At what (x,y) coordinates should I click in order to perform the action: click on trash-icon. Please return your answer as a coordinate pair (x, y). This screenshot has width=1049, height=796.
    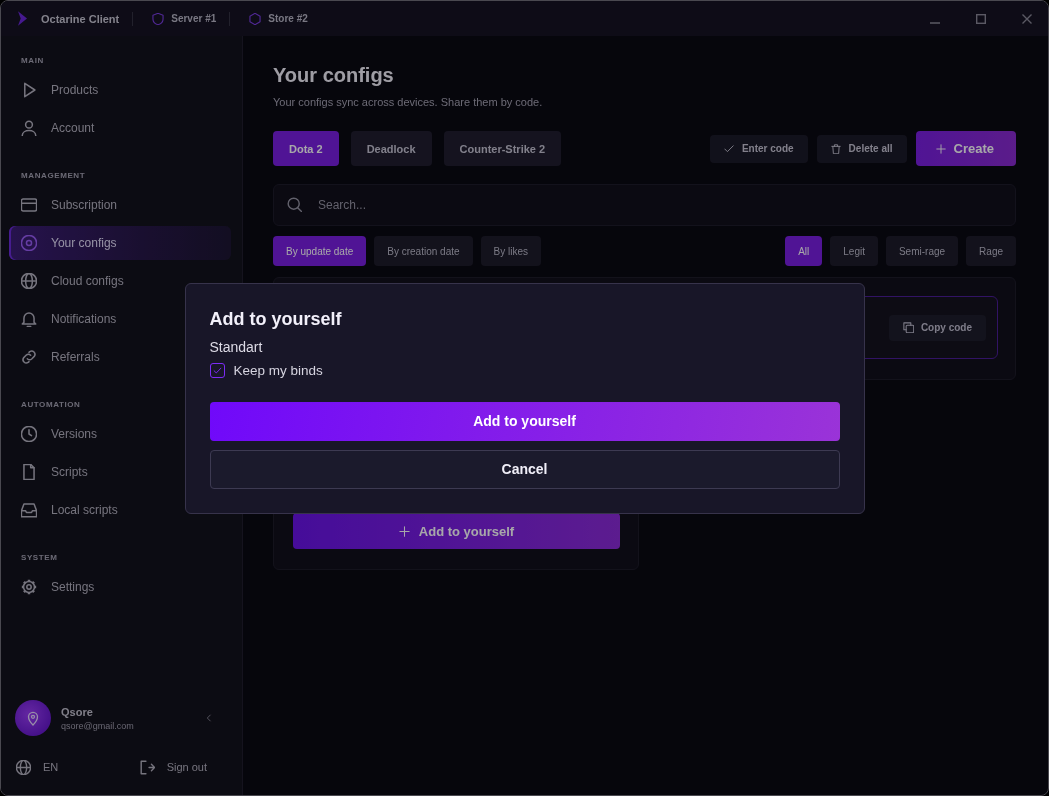
    Looking at the image, I should click on (835, 148).